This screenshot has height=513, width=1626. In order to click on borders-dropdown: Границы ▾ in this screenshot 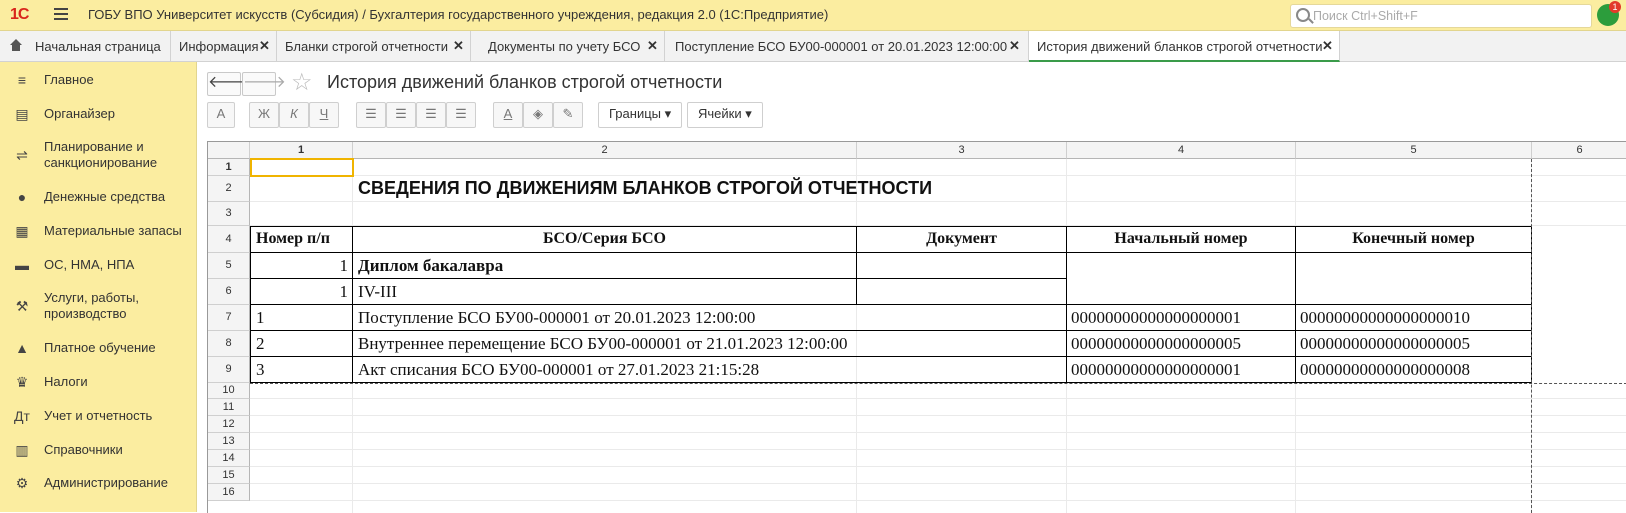, I will do `click(640, 115)`.